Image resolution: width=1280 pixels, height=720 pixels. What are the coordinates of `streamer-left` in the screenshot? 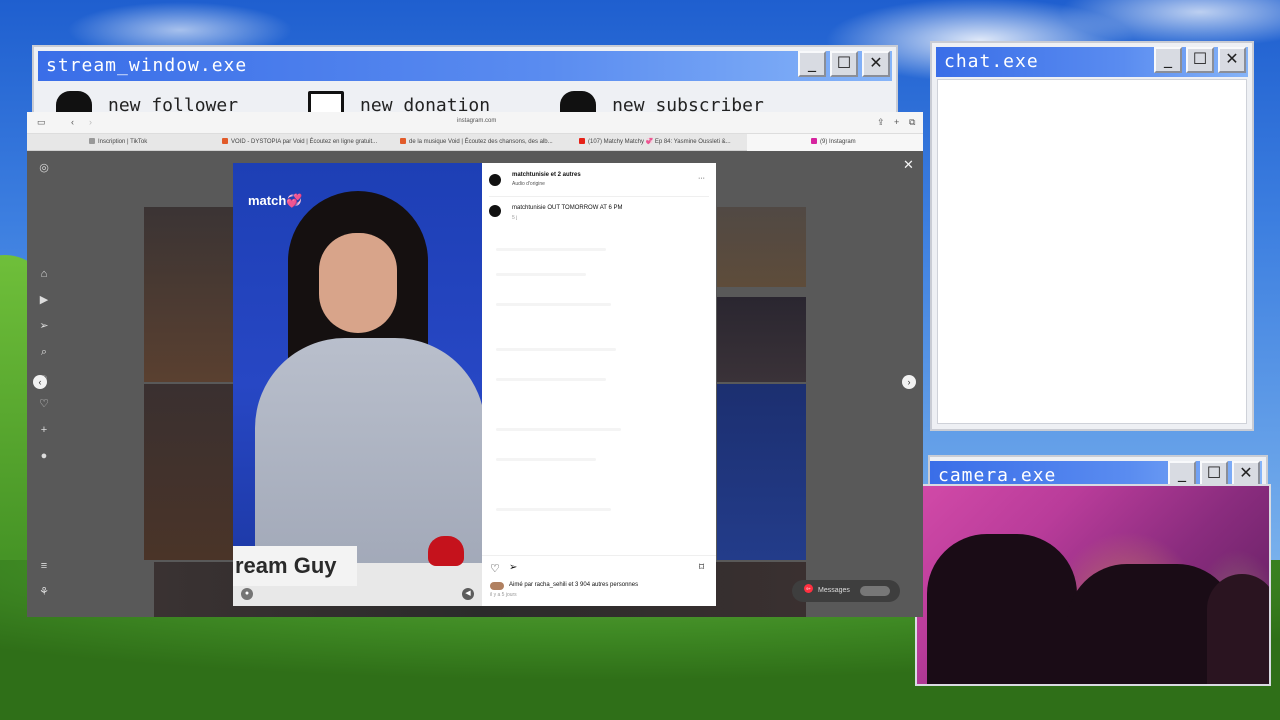 It's located at (1002, 609).